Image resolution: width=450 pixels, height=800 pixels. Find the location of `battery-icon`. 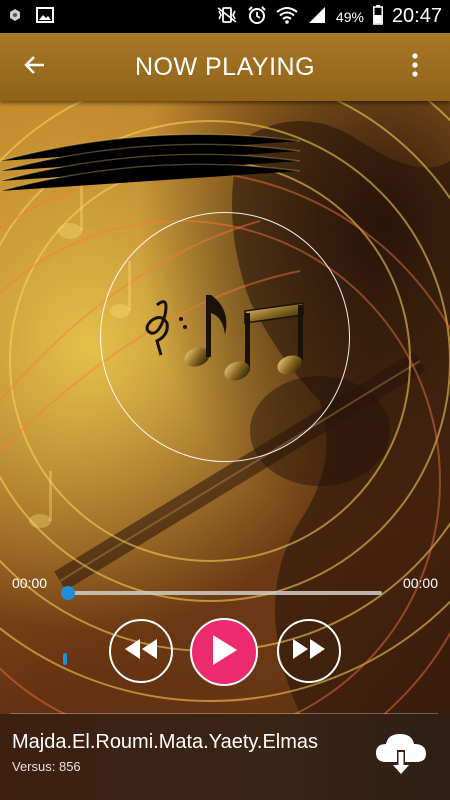

battery-icon is located at coordinates (377, 16).